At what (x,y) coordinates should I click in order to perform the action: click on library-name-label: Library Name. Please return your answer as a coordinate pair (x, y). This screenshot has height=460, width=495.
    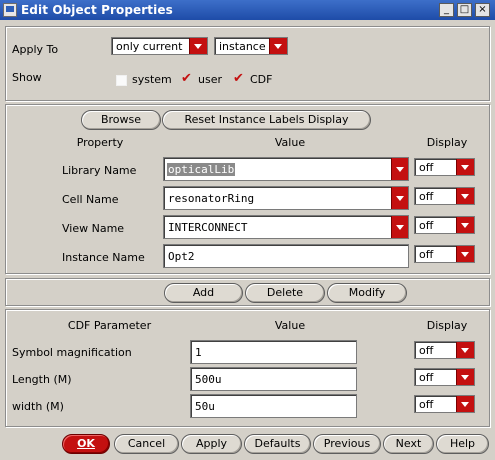
    Looking at the image, I should click on (99, 170).